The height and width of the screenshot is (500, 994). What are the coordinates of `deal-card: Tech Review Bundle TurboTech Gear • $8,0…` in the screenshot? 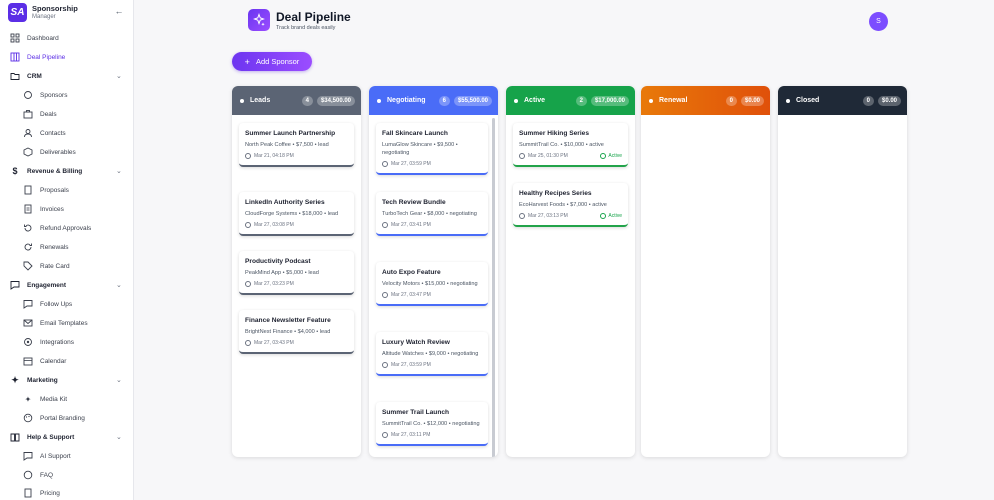 It's located at (432, 214).